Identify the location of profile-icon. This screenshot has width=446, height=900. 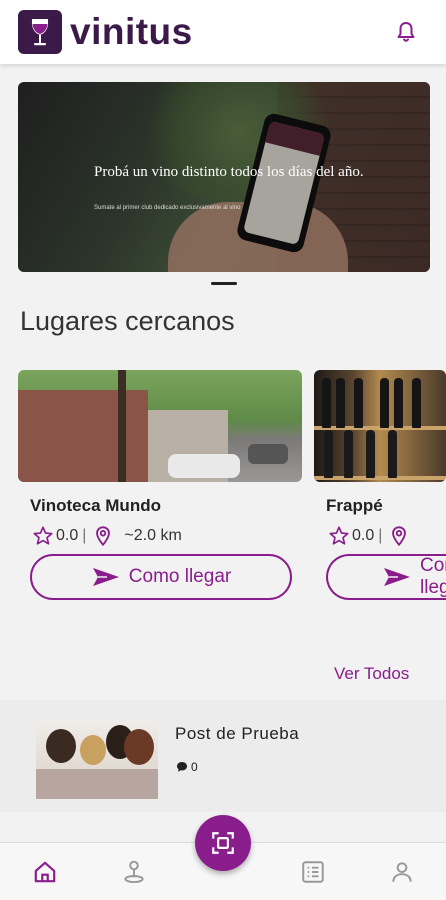
(402, 872).